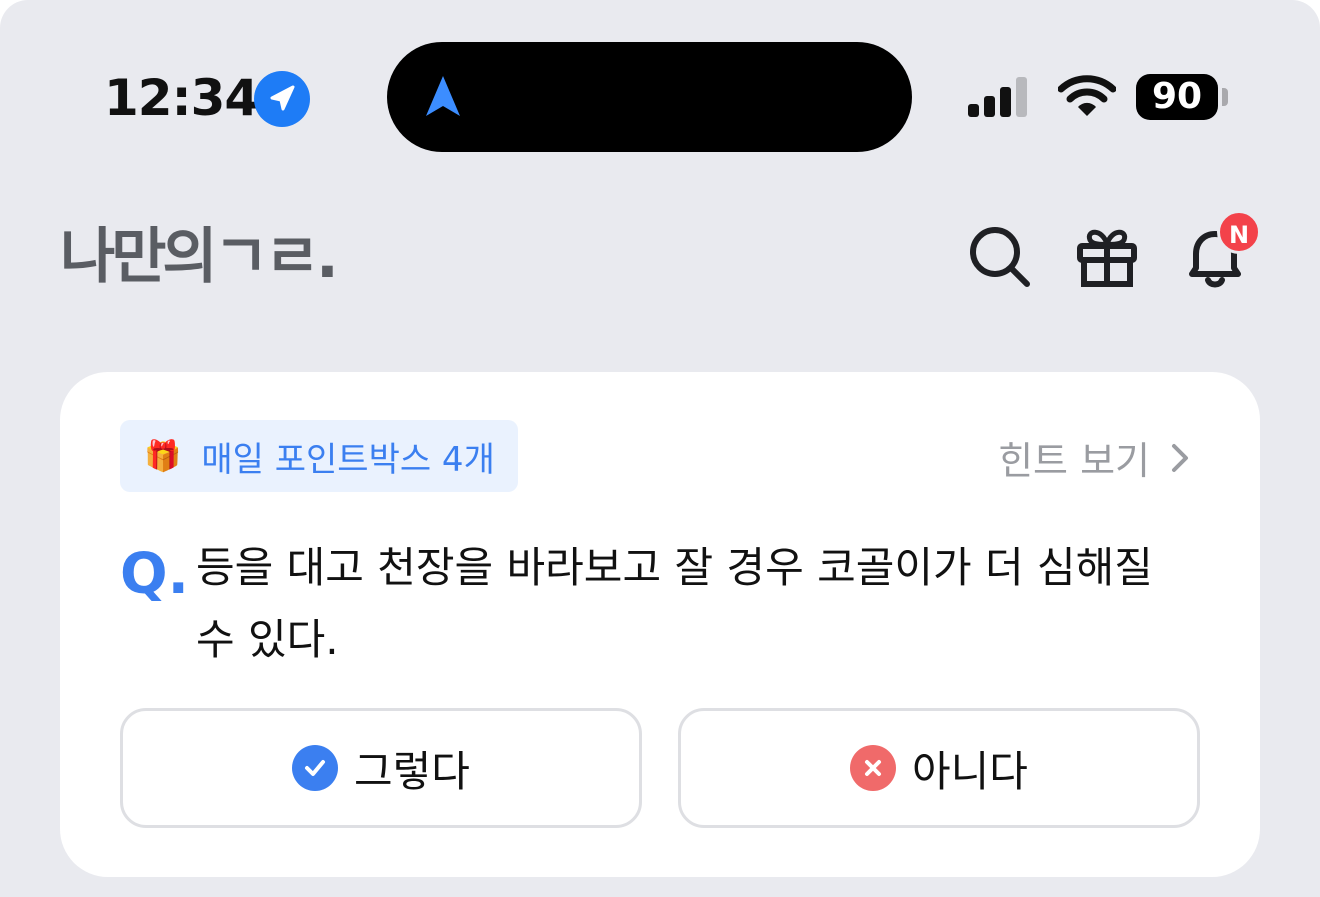 Image resolution: width=1320 pixels, height=897 pixels. What do you see at coordinates (282, 99) in the screenshot?
I see `location-arrow-icon` at bounding box center [282, 99].